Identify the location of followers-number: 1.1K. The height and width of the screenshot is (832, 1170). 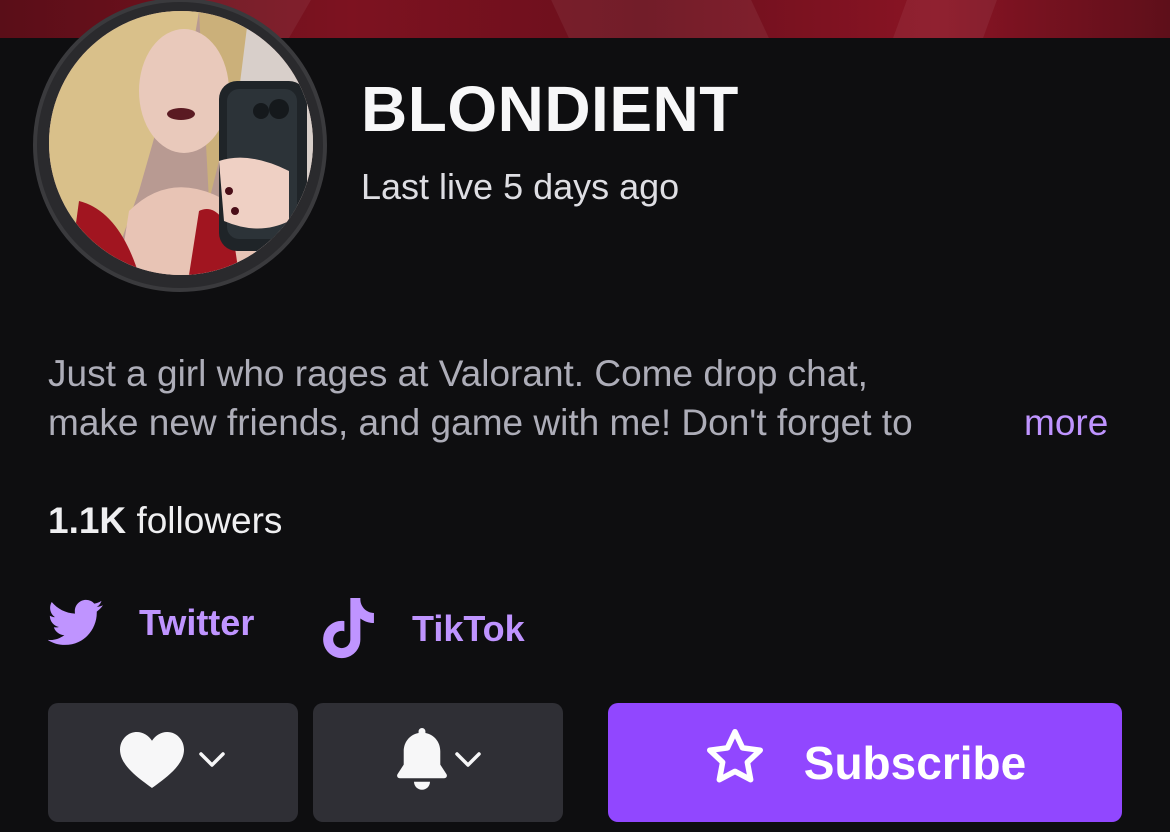
(87, 520).